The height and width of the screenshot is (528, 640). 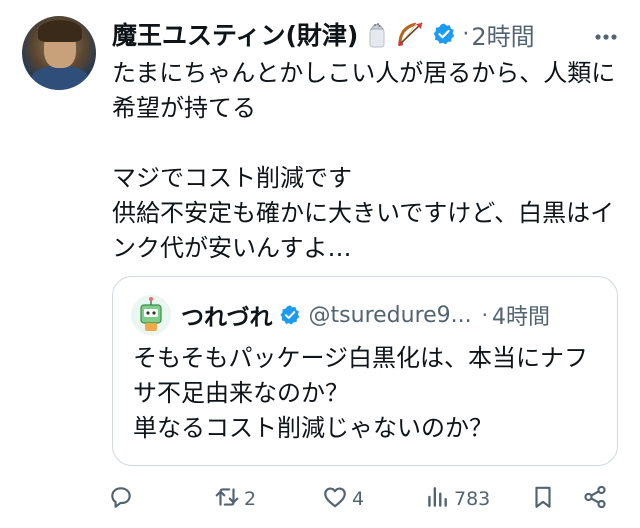 I want to click on bow-and-arrow-icon, so click(x=411, y=34).